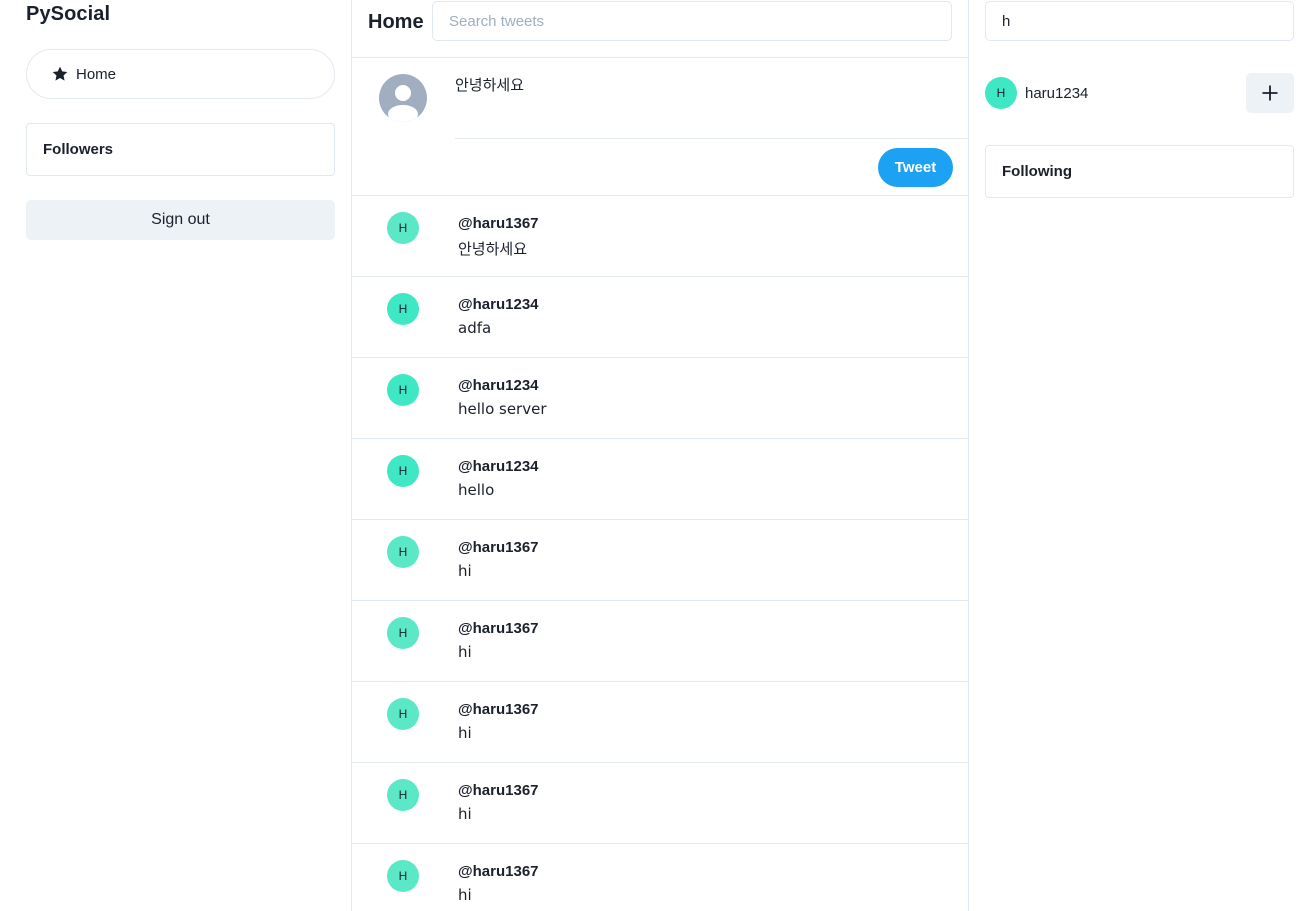 This screenshot has width=1313, height=911. I want to click on sidebar-item-label: Home, so click(96, 74).